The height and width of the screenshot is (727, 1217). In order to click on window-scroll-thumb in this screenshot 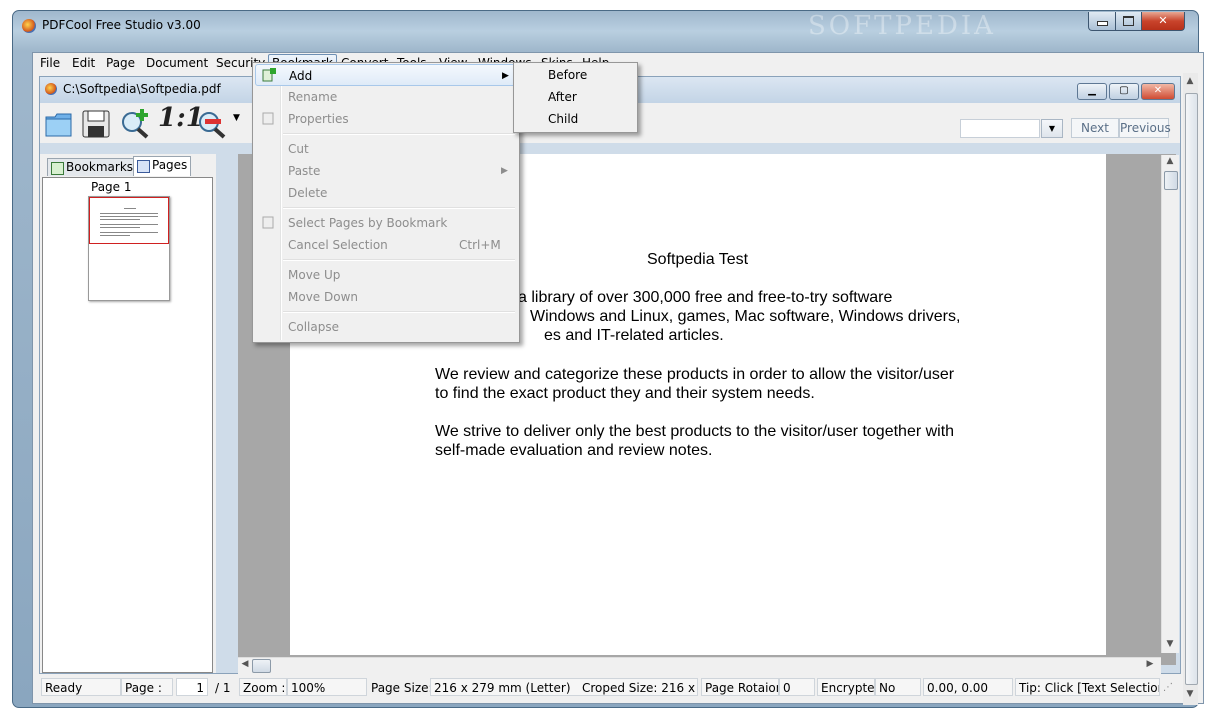, I will do `click(1191, 389)`.